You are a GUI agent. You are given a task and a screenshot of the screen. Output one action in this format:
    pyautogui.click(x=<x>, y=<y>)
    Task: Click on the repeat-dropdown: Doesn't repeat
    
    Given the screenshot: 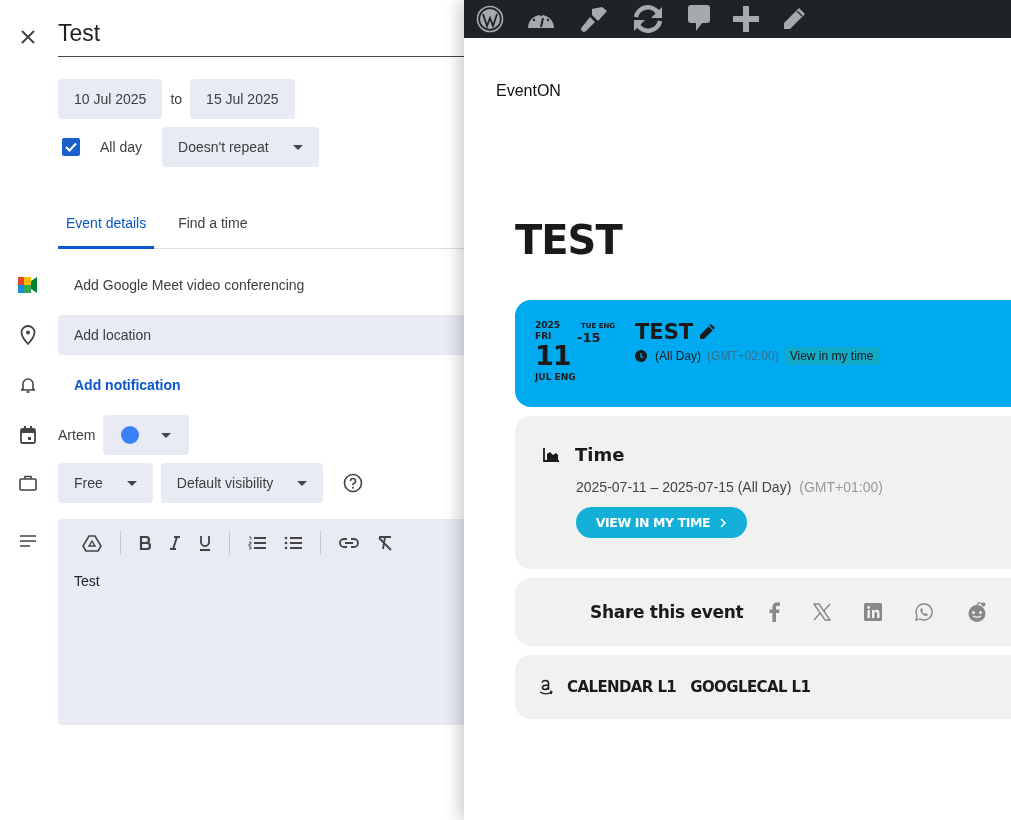 What is the action you would take?
    pyautogui.click(x=240, y=147)
    